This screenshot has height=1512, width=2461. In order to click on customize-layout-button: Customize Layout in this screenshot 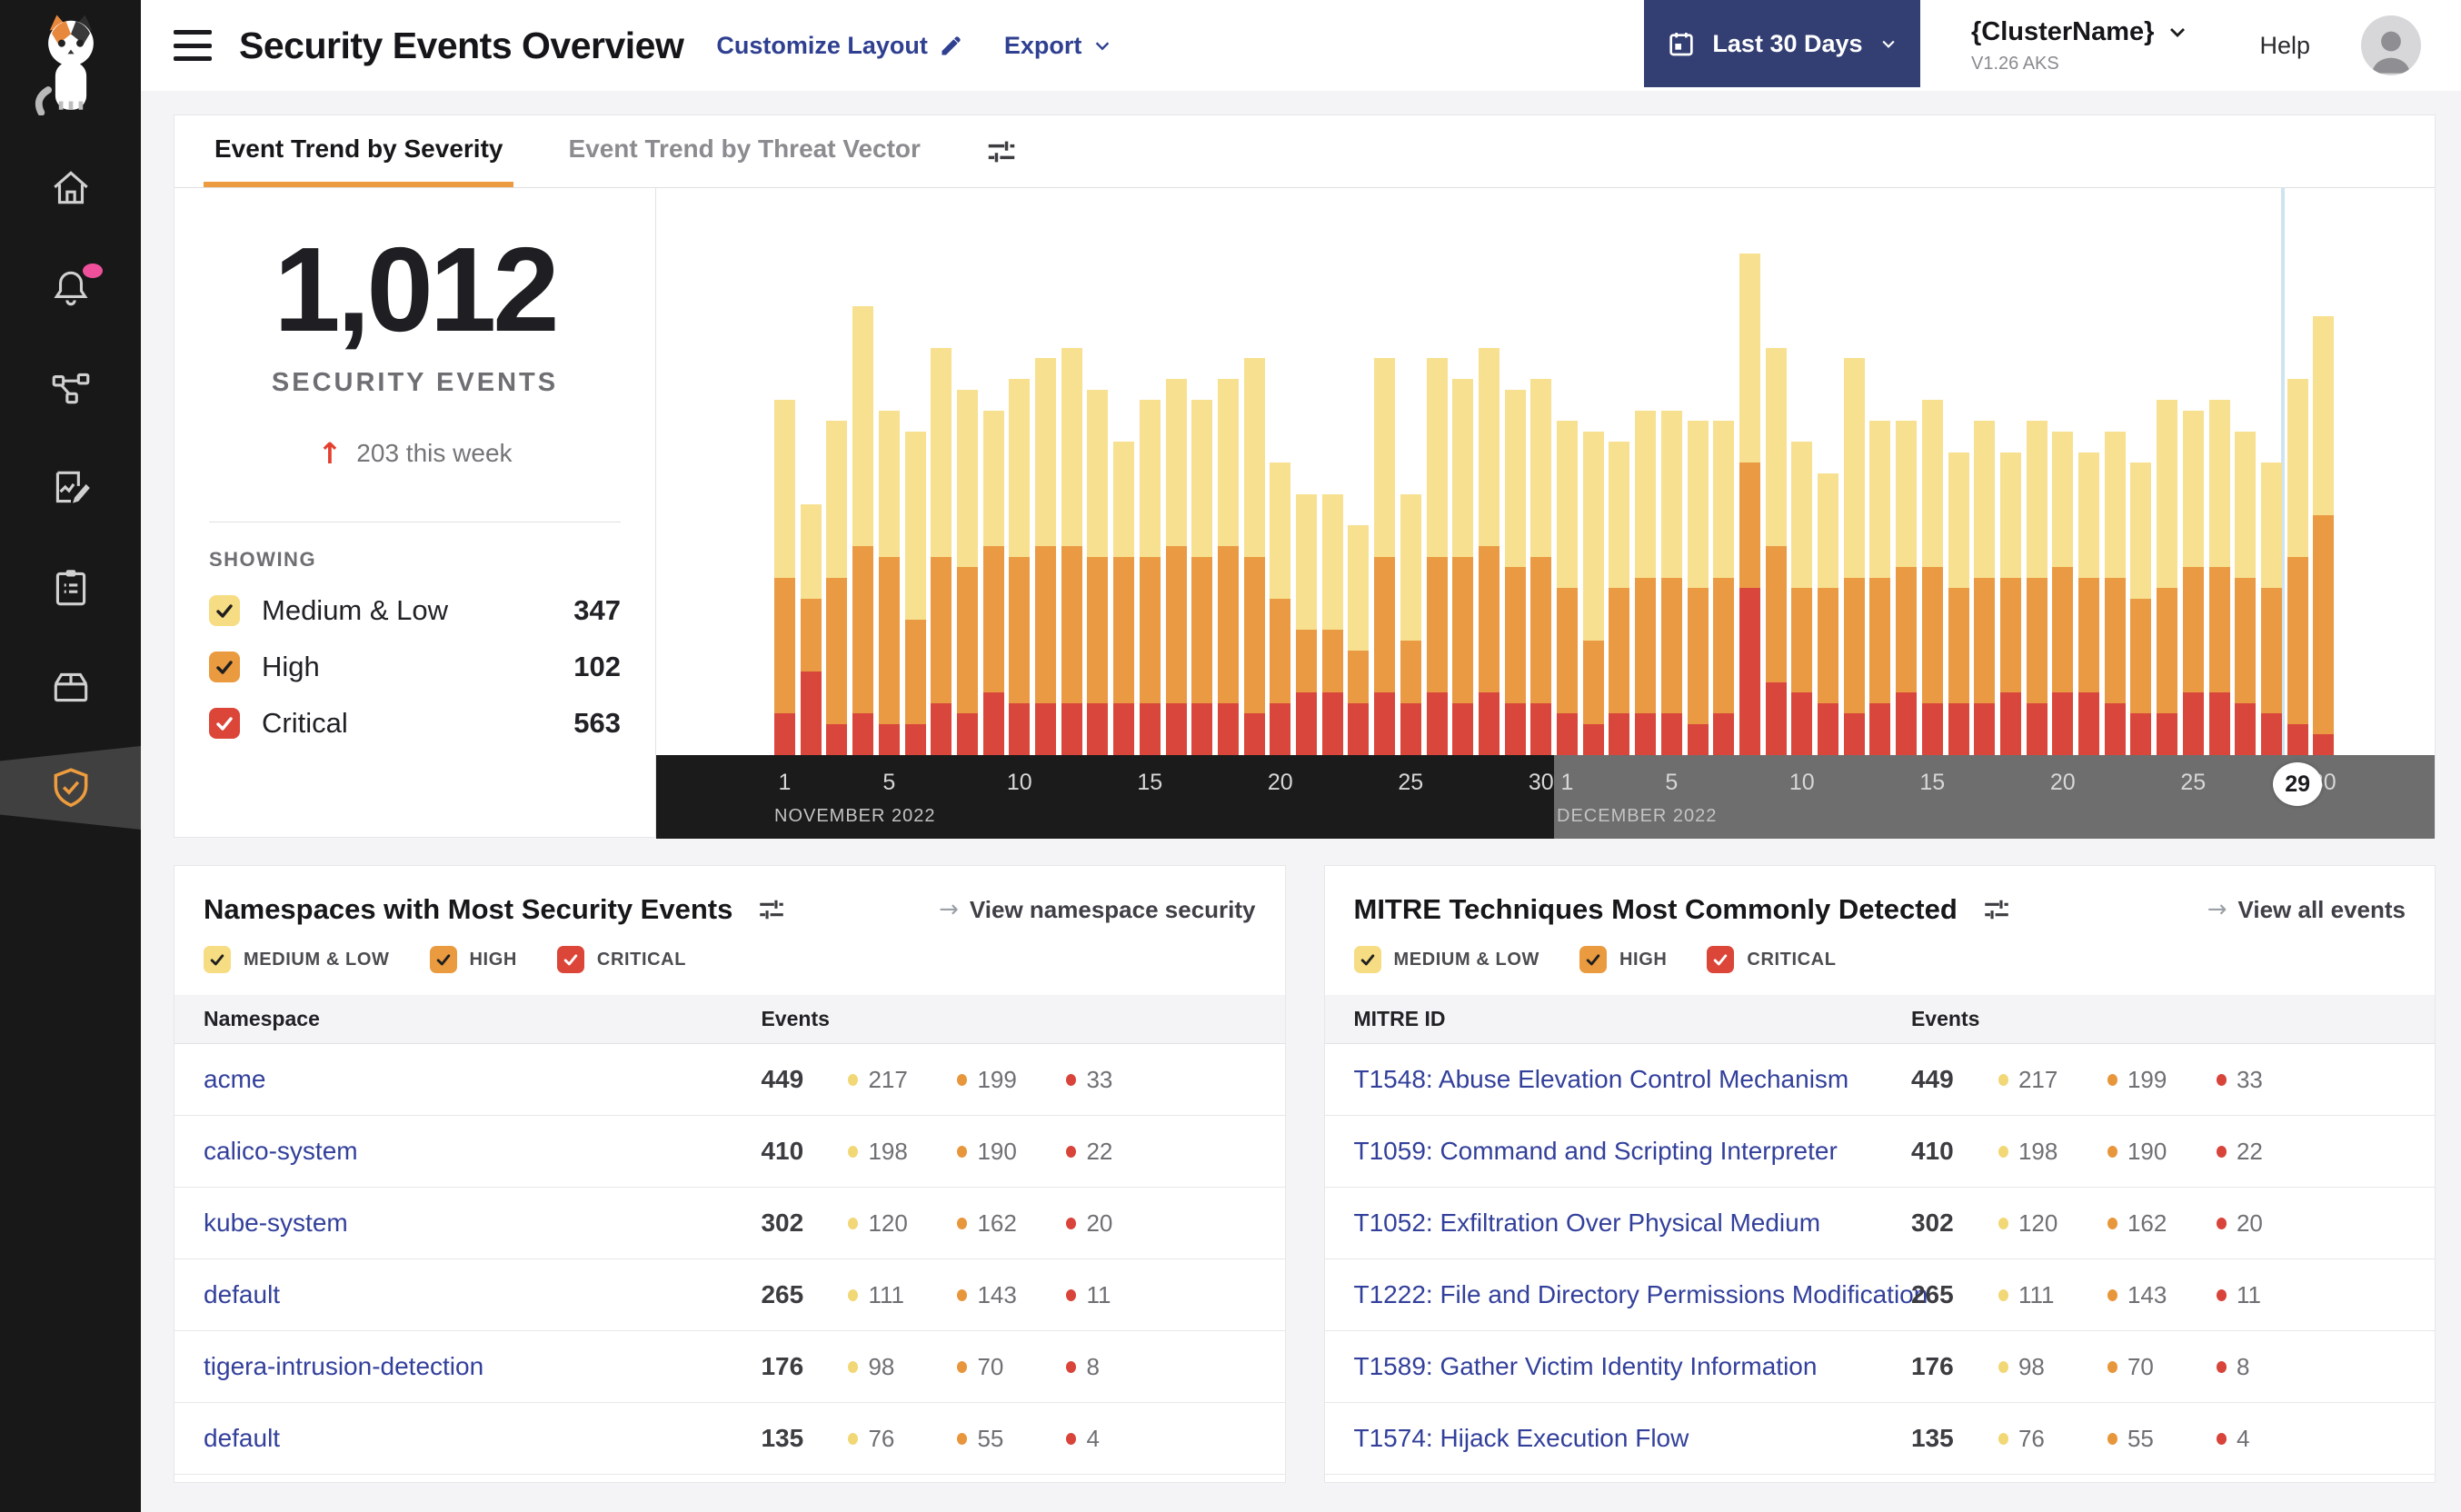, I will do `click(840, 46)`.